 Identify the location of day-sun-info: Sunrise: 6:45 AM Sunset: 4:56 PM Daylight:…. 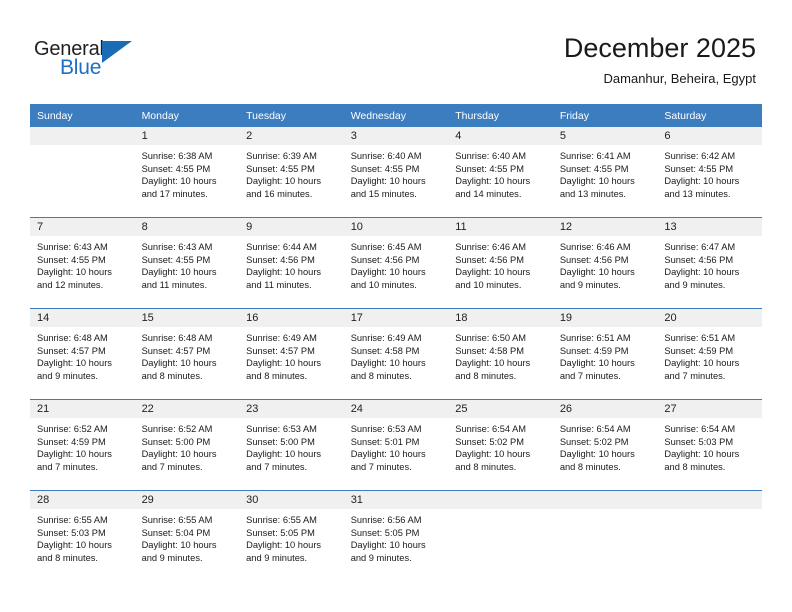
(396, 263).